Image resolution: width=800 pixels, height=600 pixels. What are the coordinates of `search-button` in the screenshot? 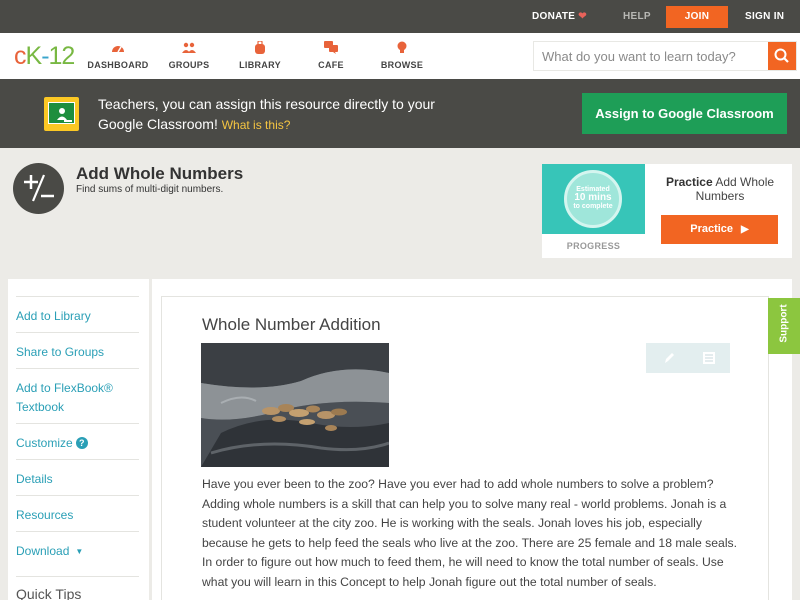 It's located at (782, 56).